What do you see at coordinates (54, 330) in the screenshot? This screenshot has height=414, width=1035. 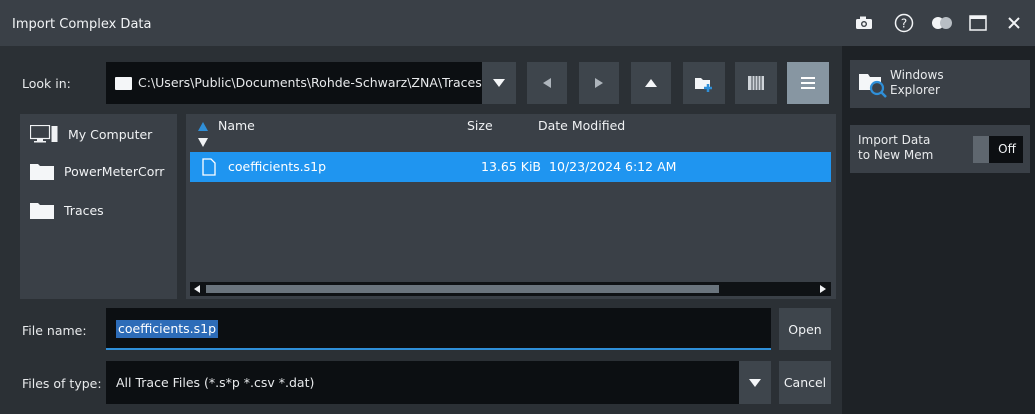 I see `file-name-label: File name:` at bounding box center [54, 330].